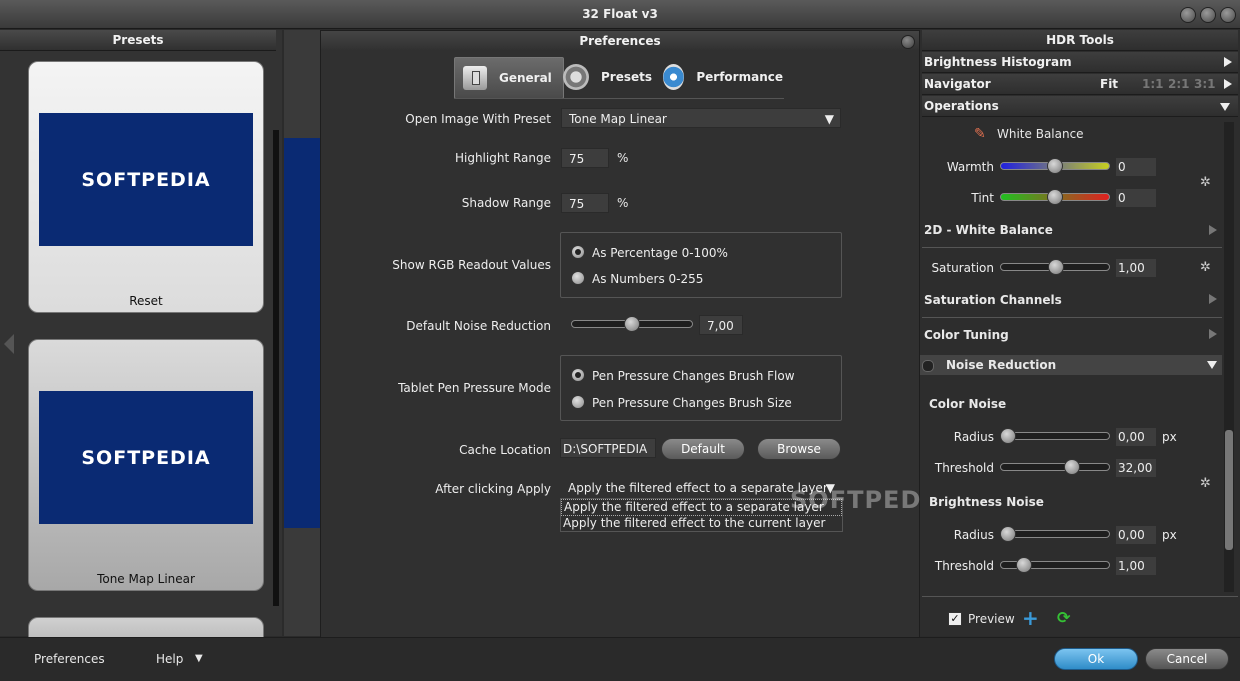 This screenshot has width=1240, height=681. What do you see at coordinates (619, 98) in the screenshot?
I see `tab-underline` at bounding box center [619, 98].